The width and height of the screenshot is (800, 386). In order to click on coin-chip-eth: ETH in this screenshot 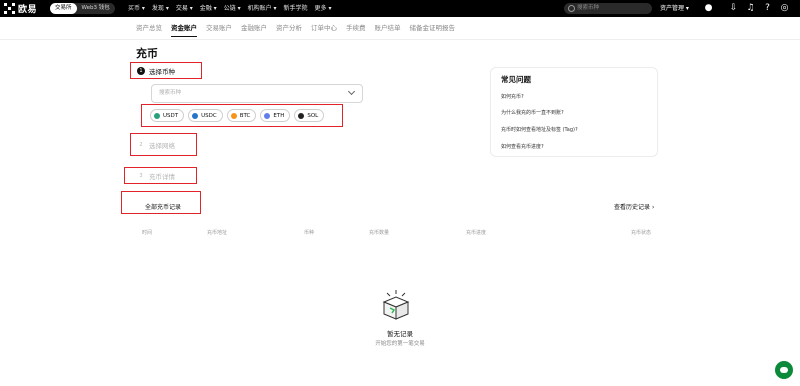, I will do `click(275, 115)`.